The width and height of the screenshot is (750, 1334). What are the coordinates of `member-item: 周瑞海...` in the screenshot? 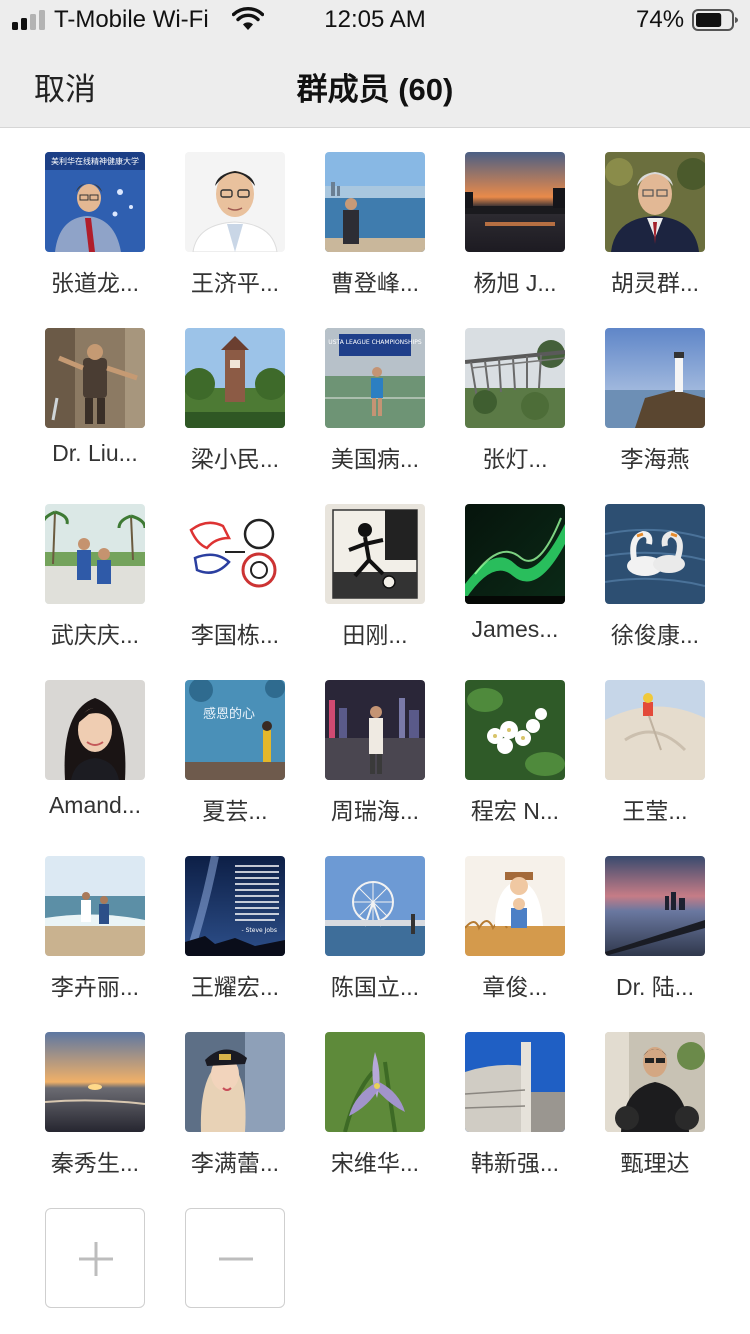 It's located at (375, 760).